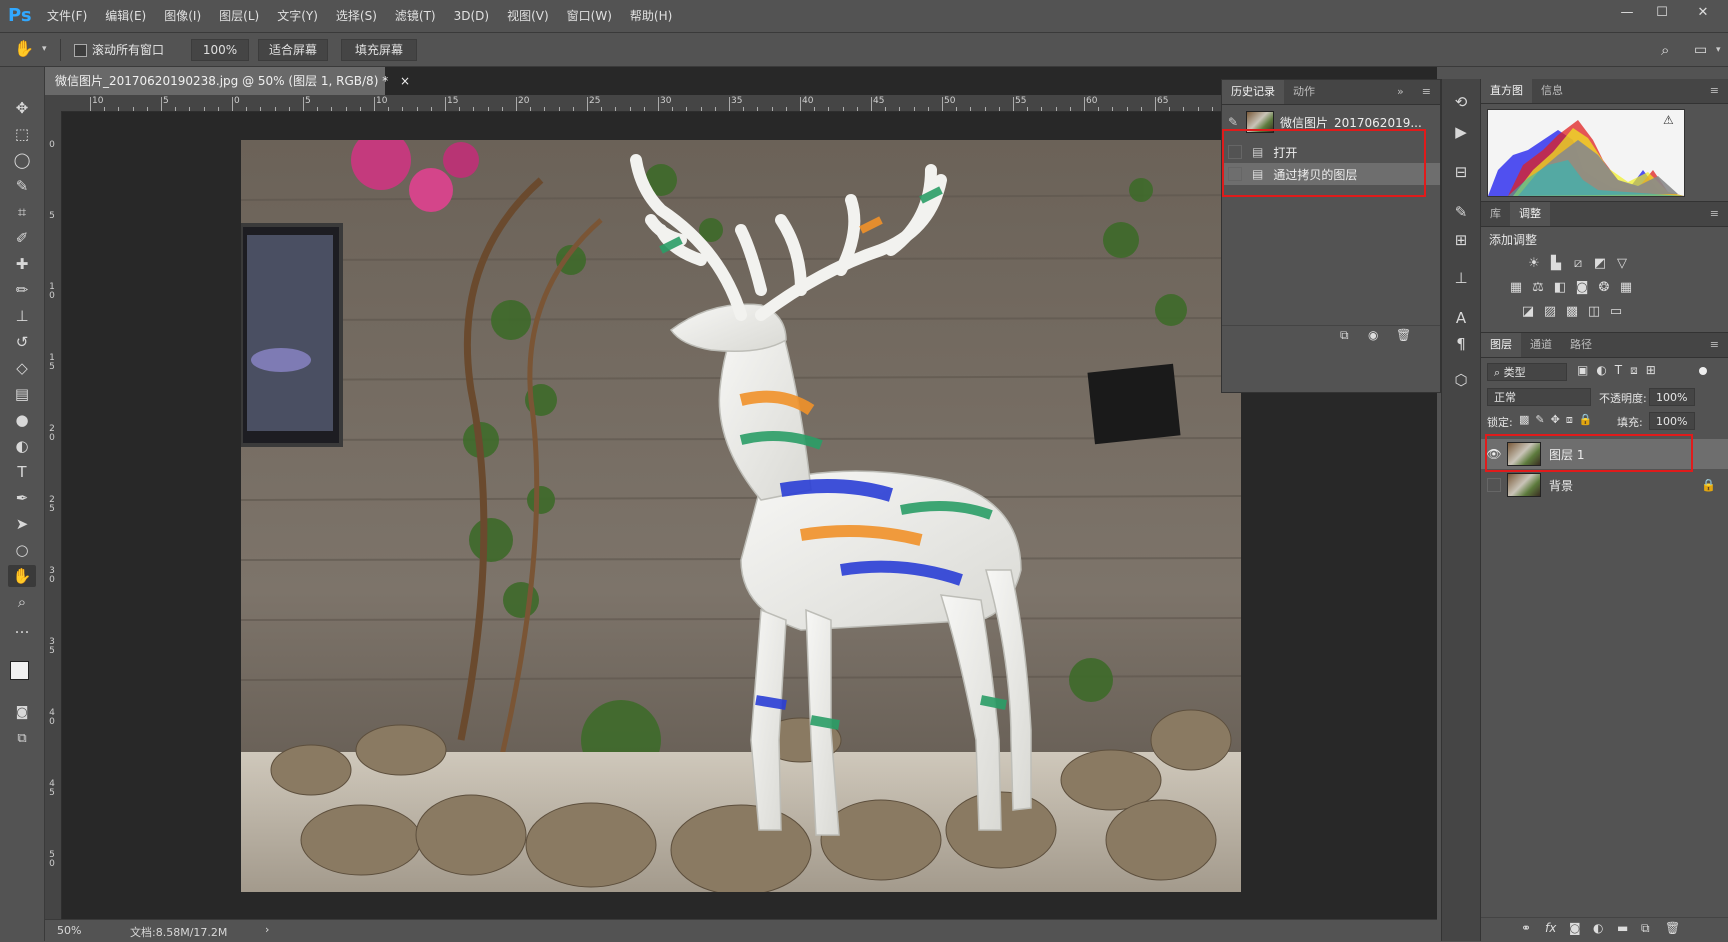 This screenshot has width=1728, height=942. What do you see at coordinates (1461, 172) in the screenshot?
I see `properties-icon: ⊟` at bounding box center [1461, 172].